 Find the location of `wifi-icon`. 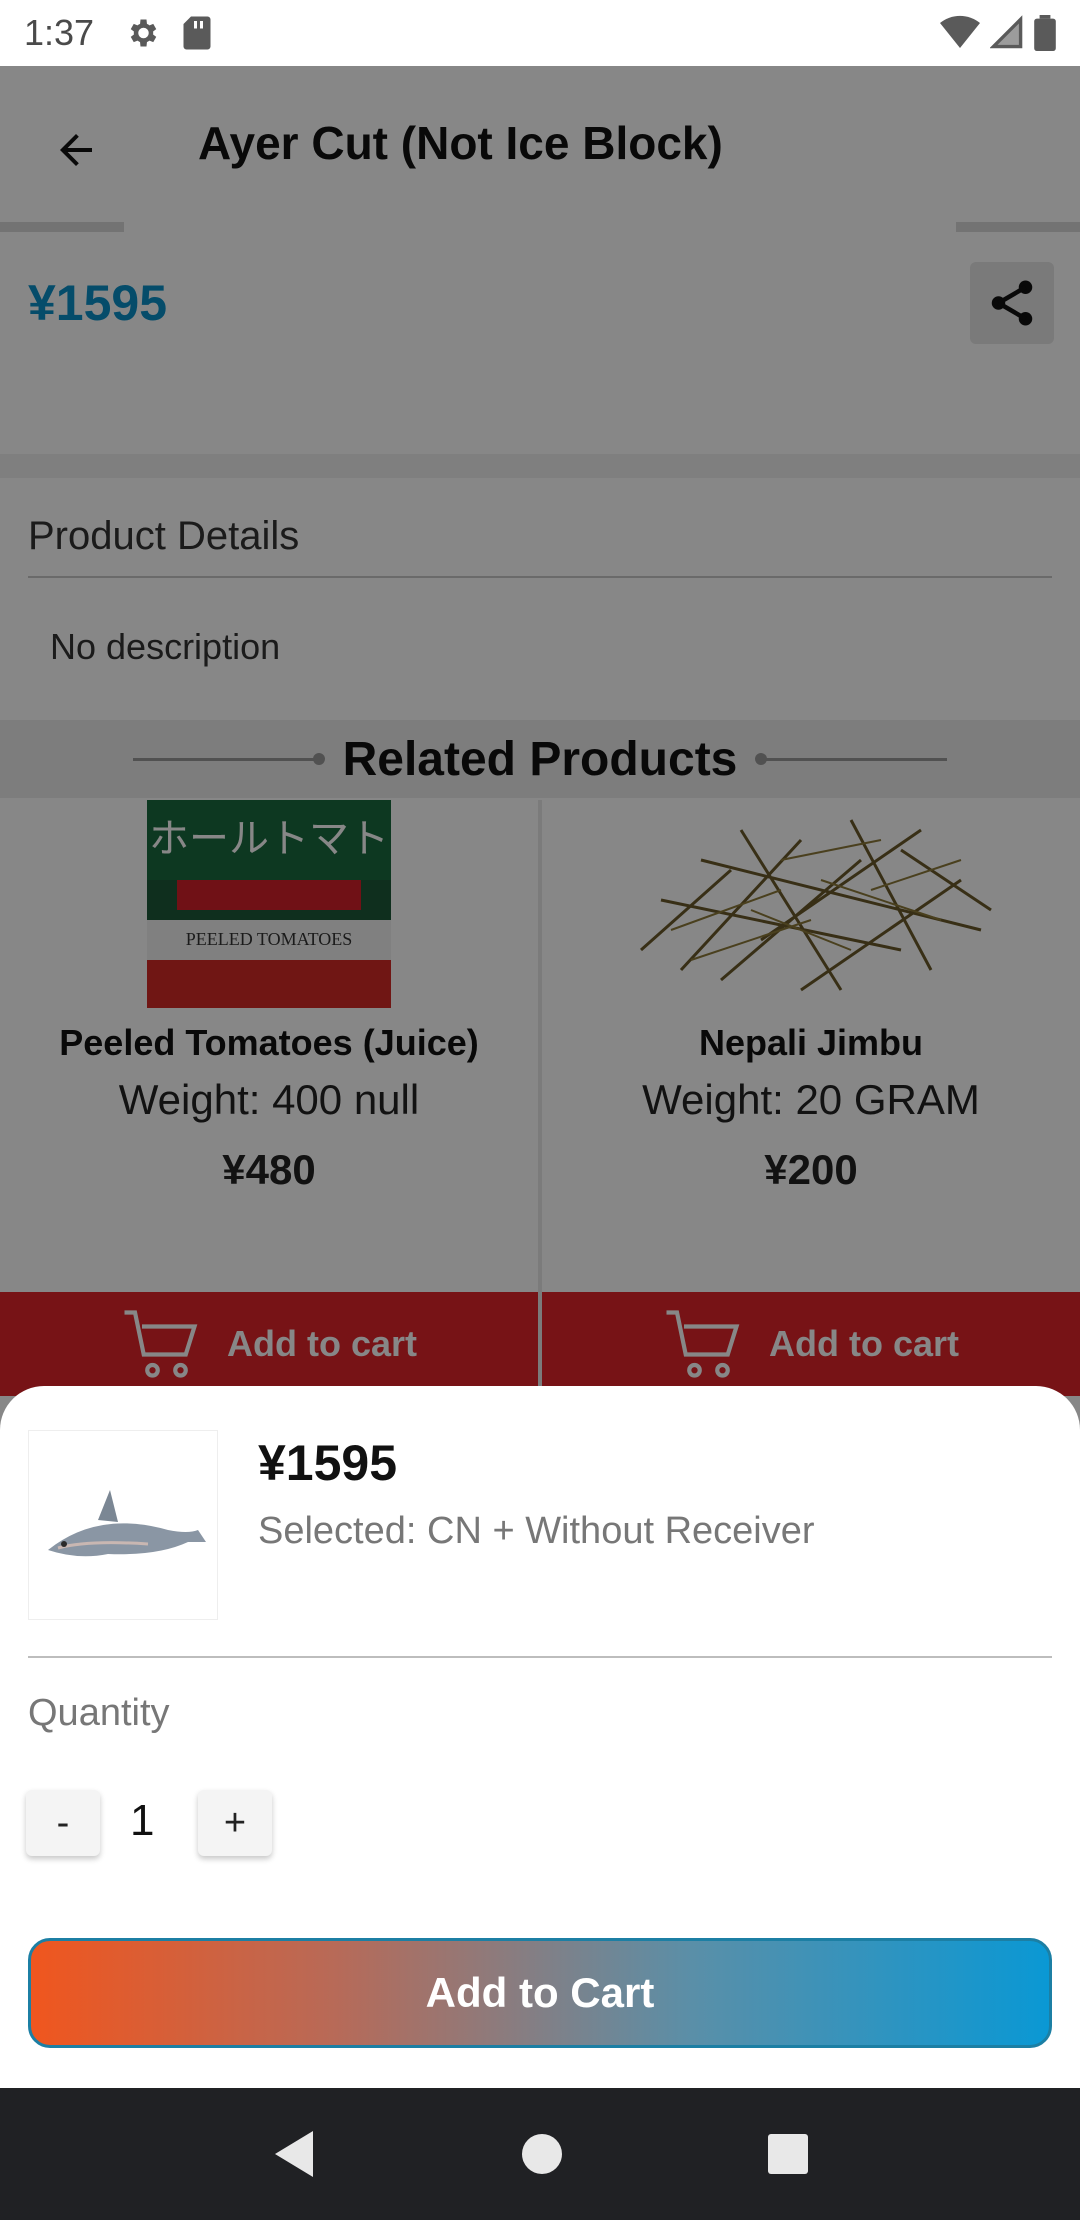

wifi-icon is located at coordinates (960, 32).